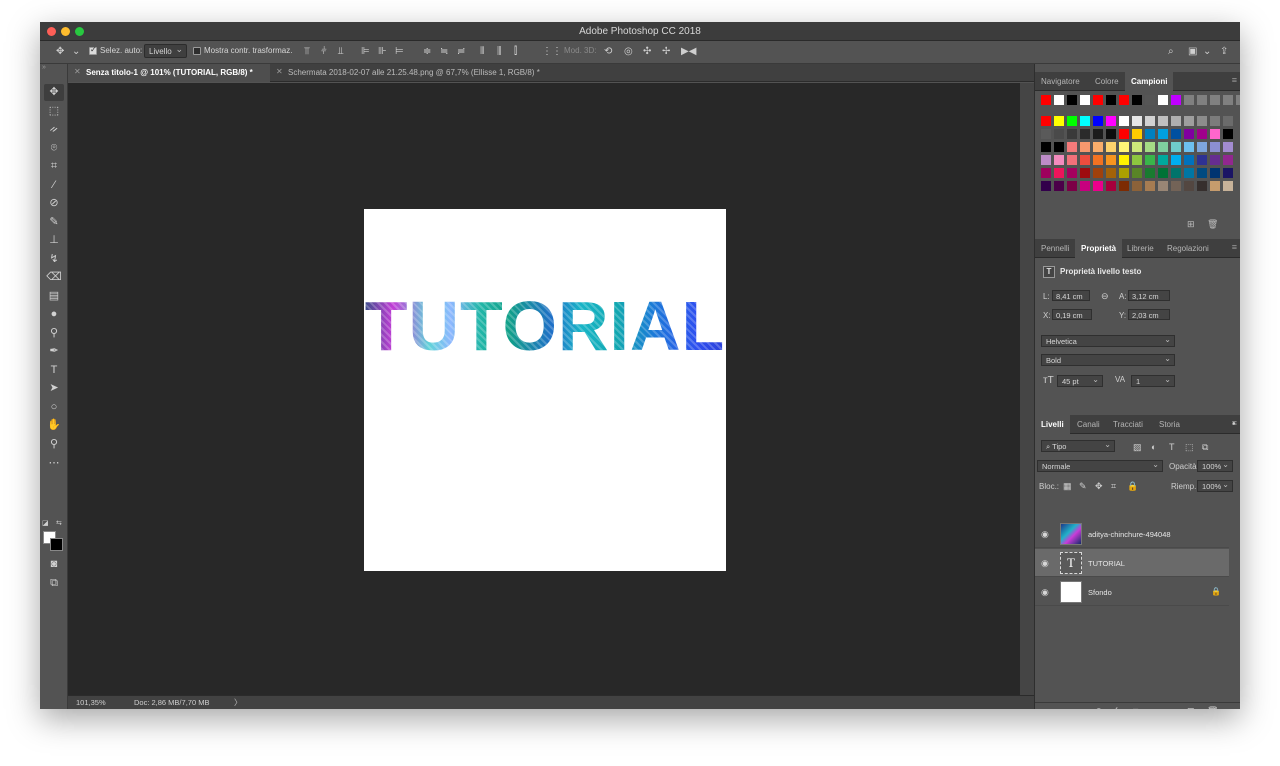 The width and height of the screenshot is (1280, 766). I want to click on tab-brushes: Pennelli, so click(1055, 248).